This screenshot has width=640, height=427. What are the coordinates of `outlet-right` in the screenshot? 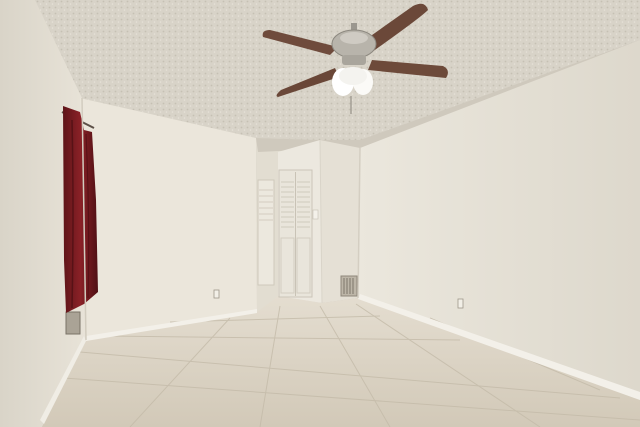 It's located at (460, 303).